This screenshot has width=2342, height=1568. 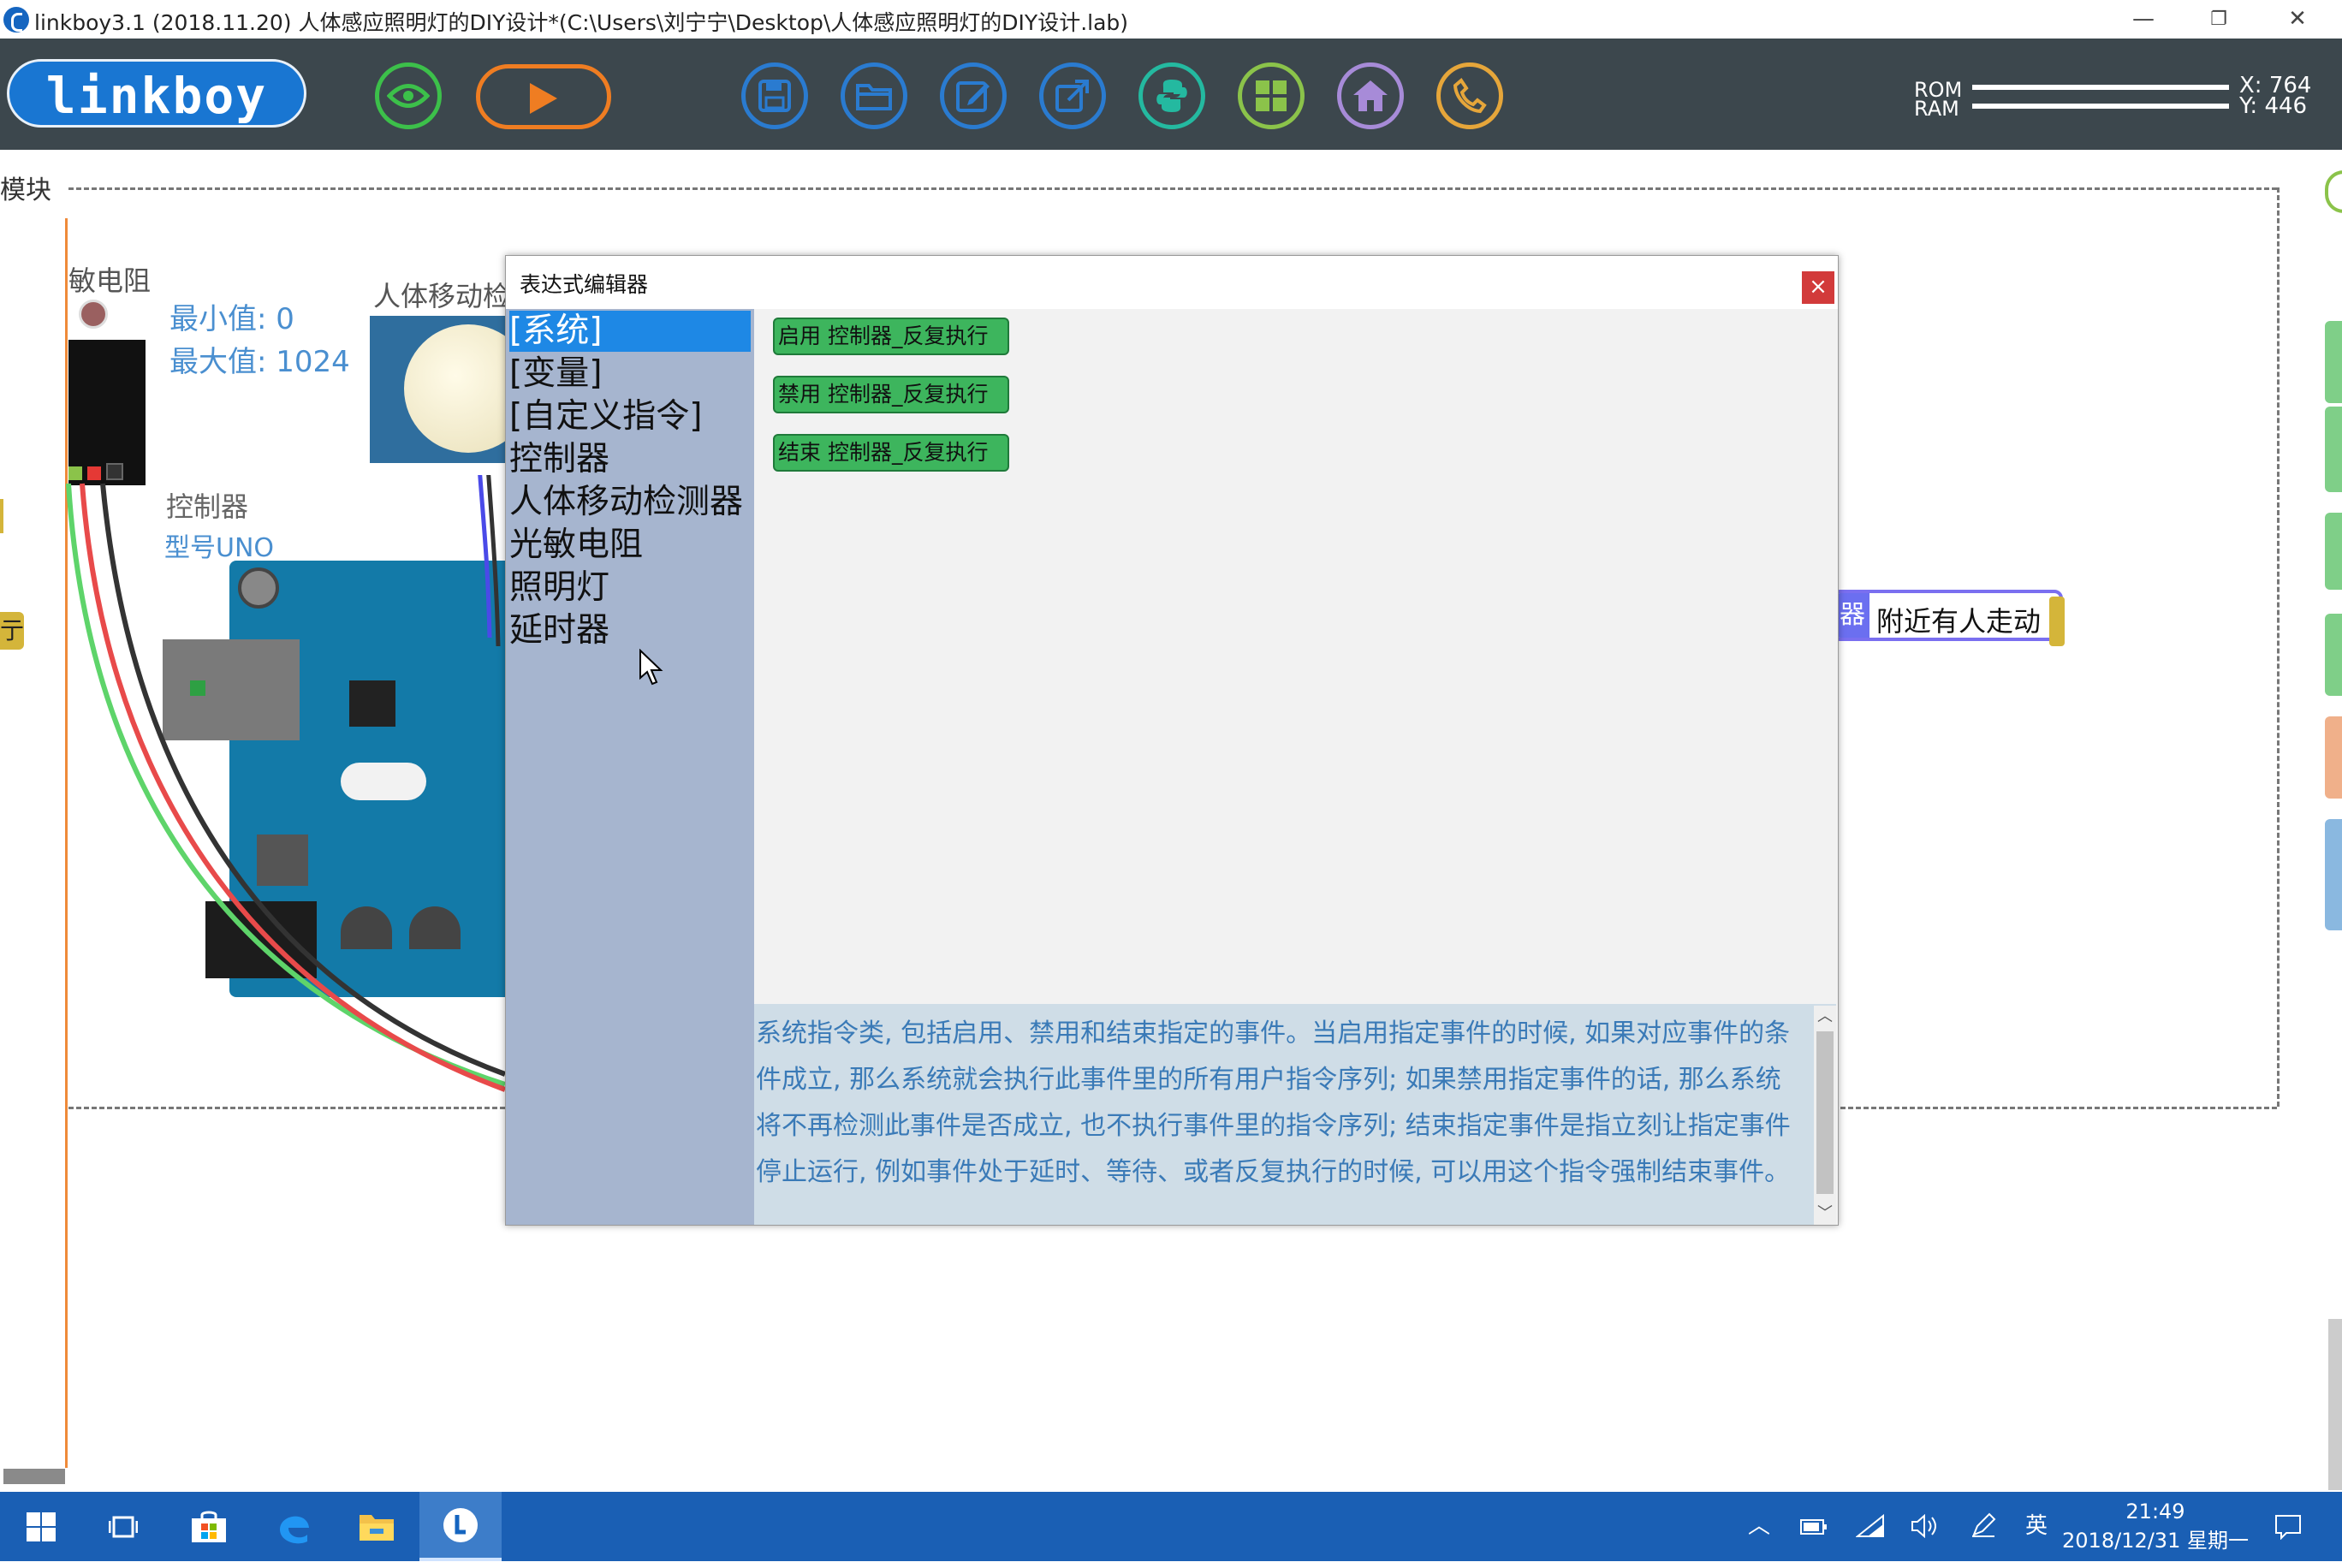 I want to click on category-controller: 控制器, so click(x=630, y=459).